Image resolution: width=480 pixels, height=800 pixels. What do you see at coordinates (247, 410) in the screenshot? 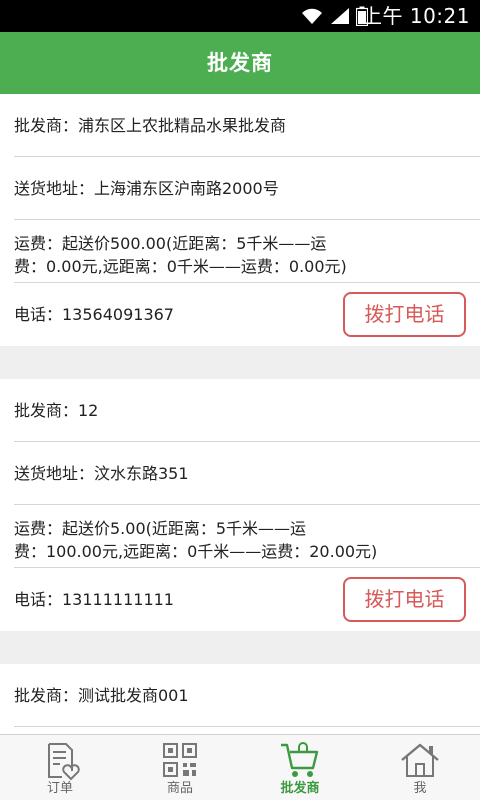
I see `wholesaler-name-row: 批发商：12` at bounding box center [247, 410].